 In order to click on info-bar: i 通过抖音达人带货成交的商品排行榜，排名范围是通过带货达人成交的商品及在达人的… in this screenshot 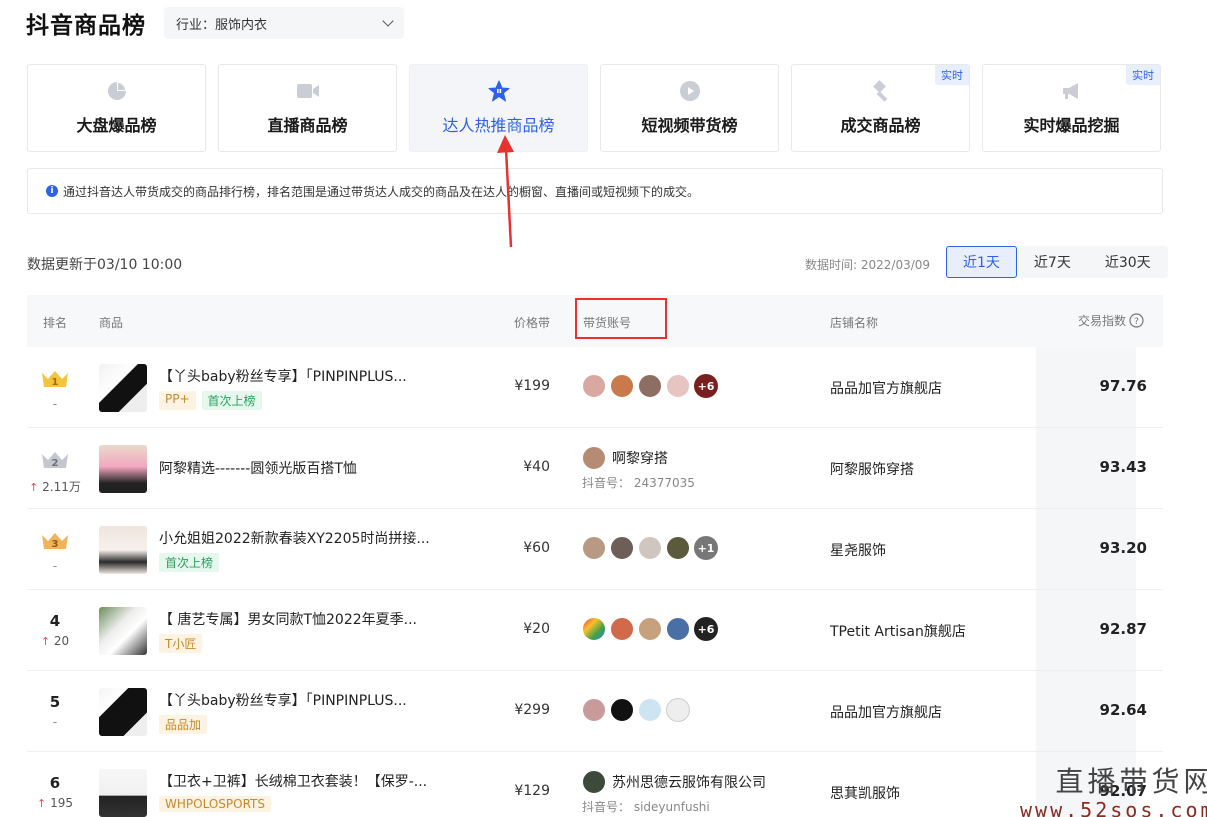, I will do `click(595, 191)`.